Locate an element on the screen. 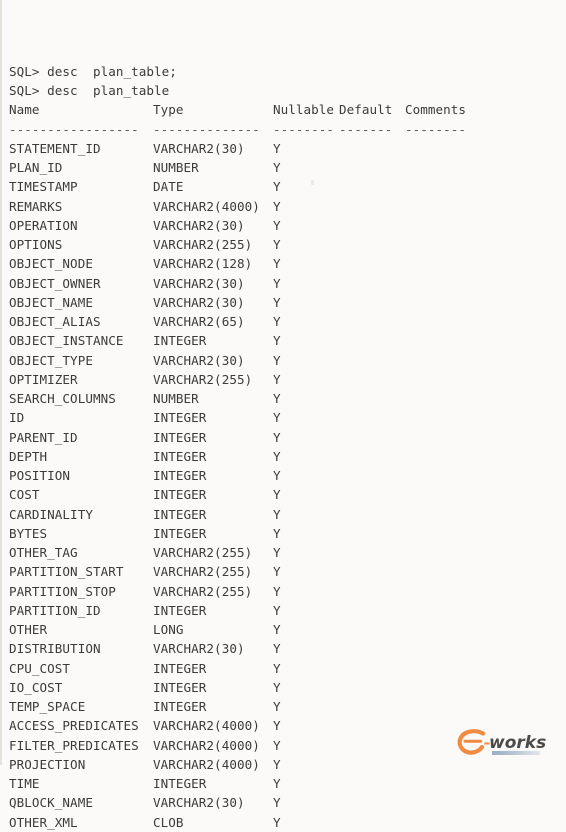  cell-data-type: VARCHAR2(65) is located at coordinates (199, 321).